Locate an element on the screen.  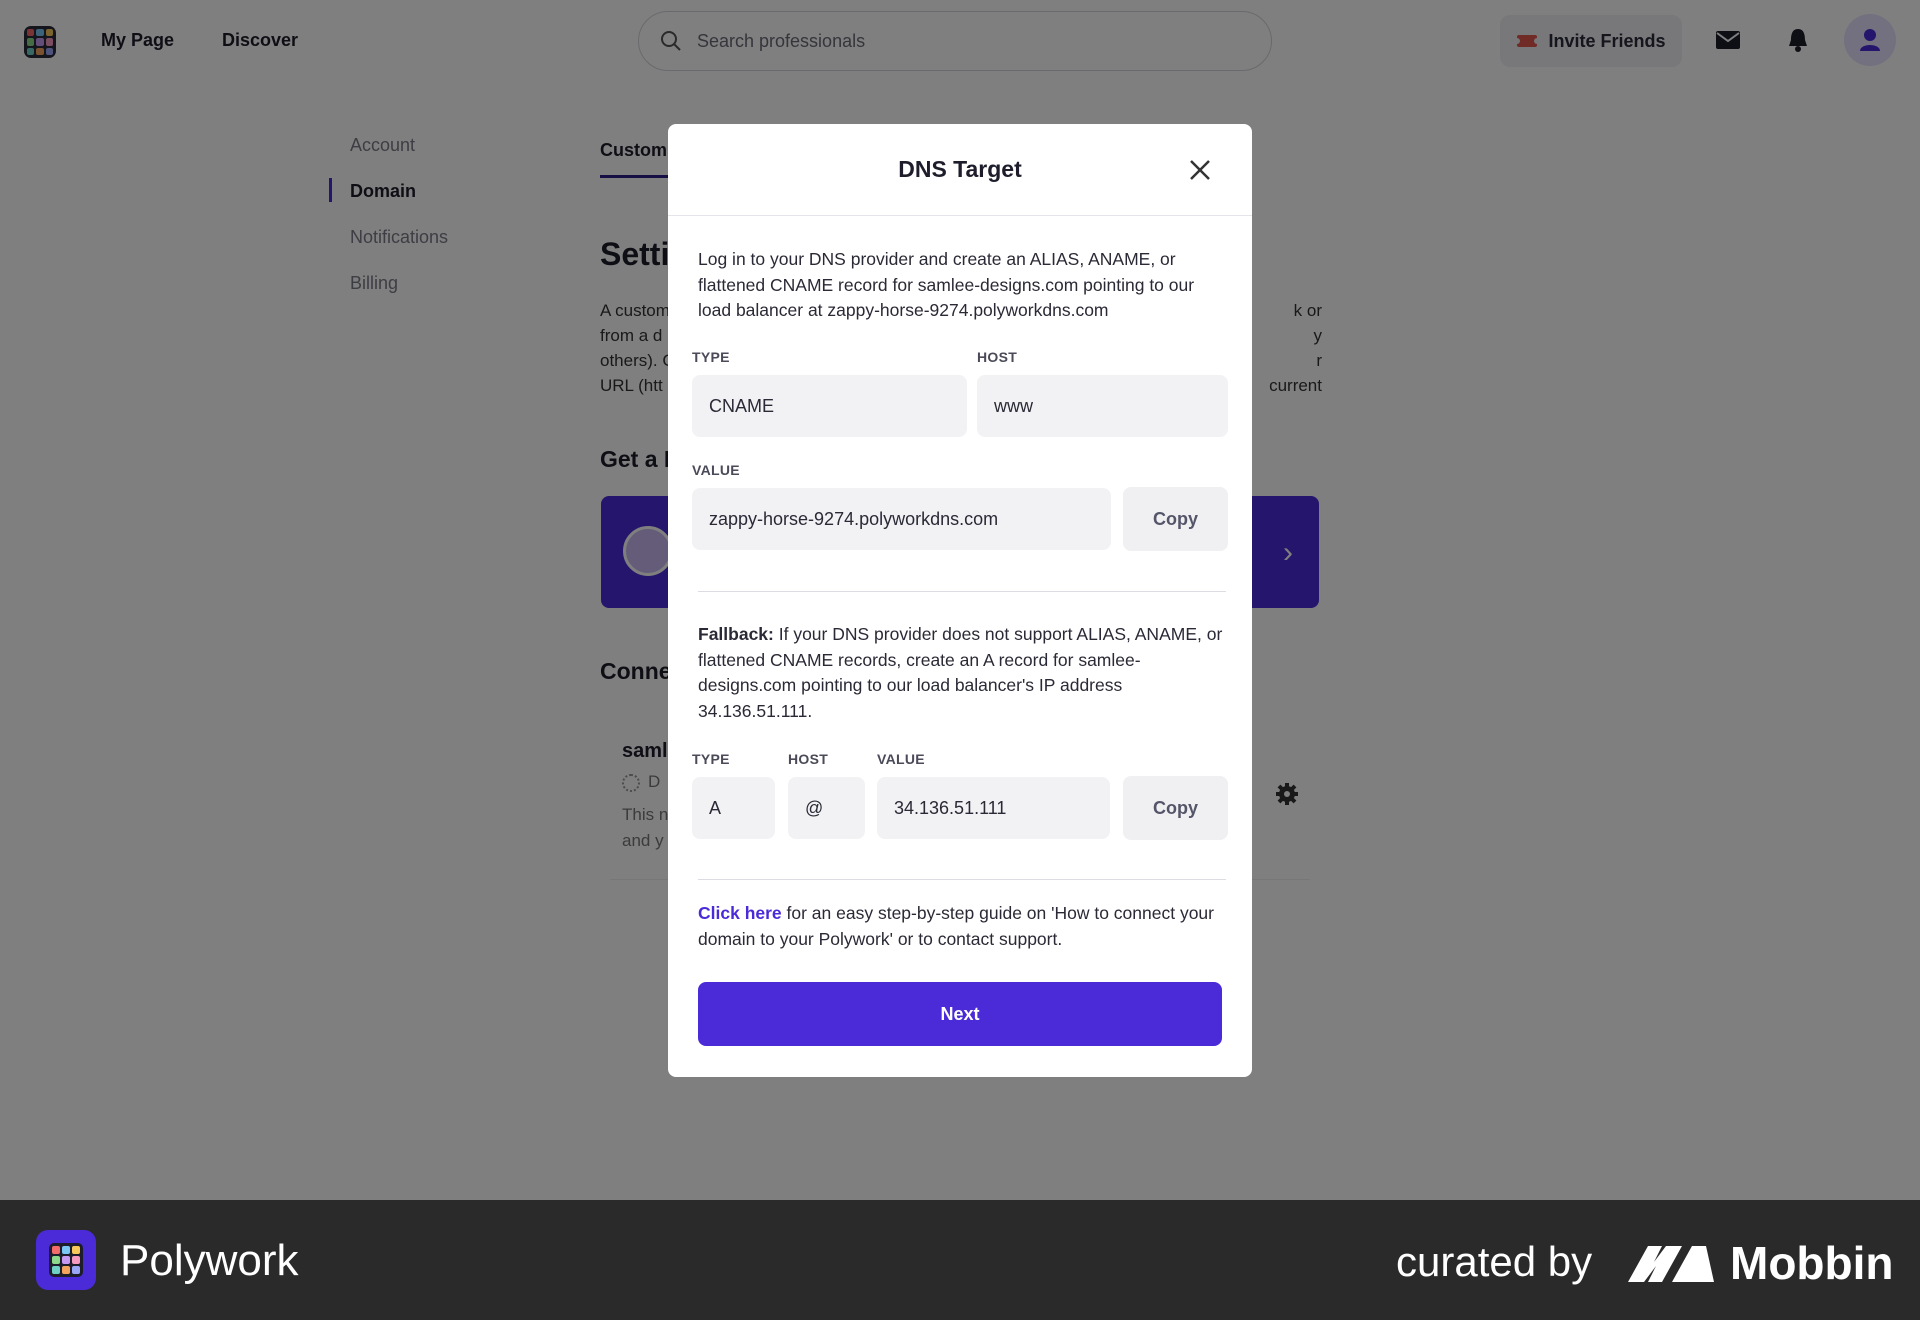
modal-title: DNS Target is located at coordinates (960, 169).